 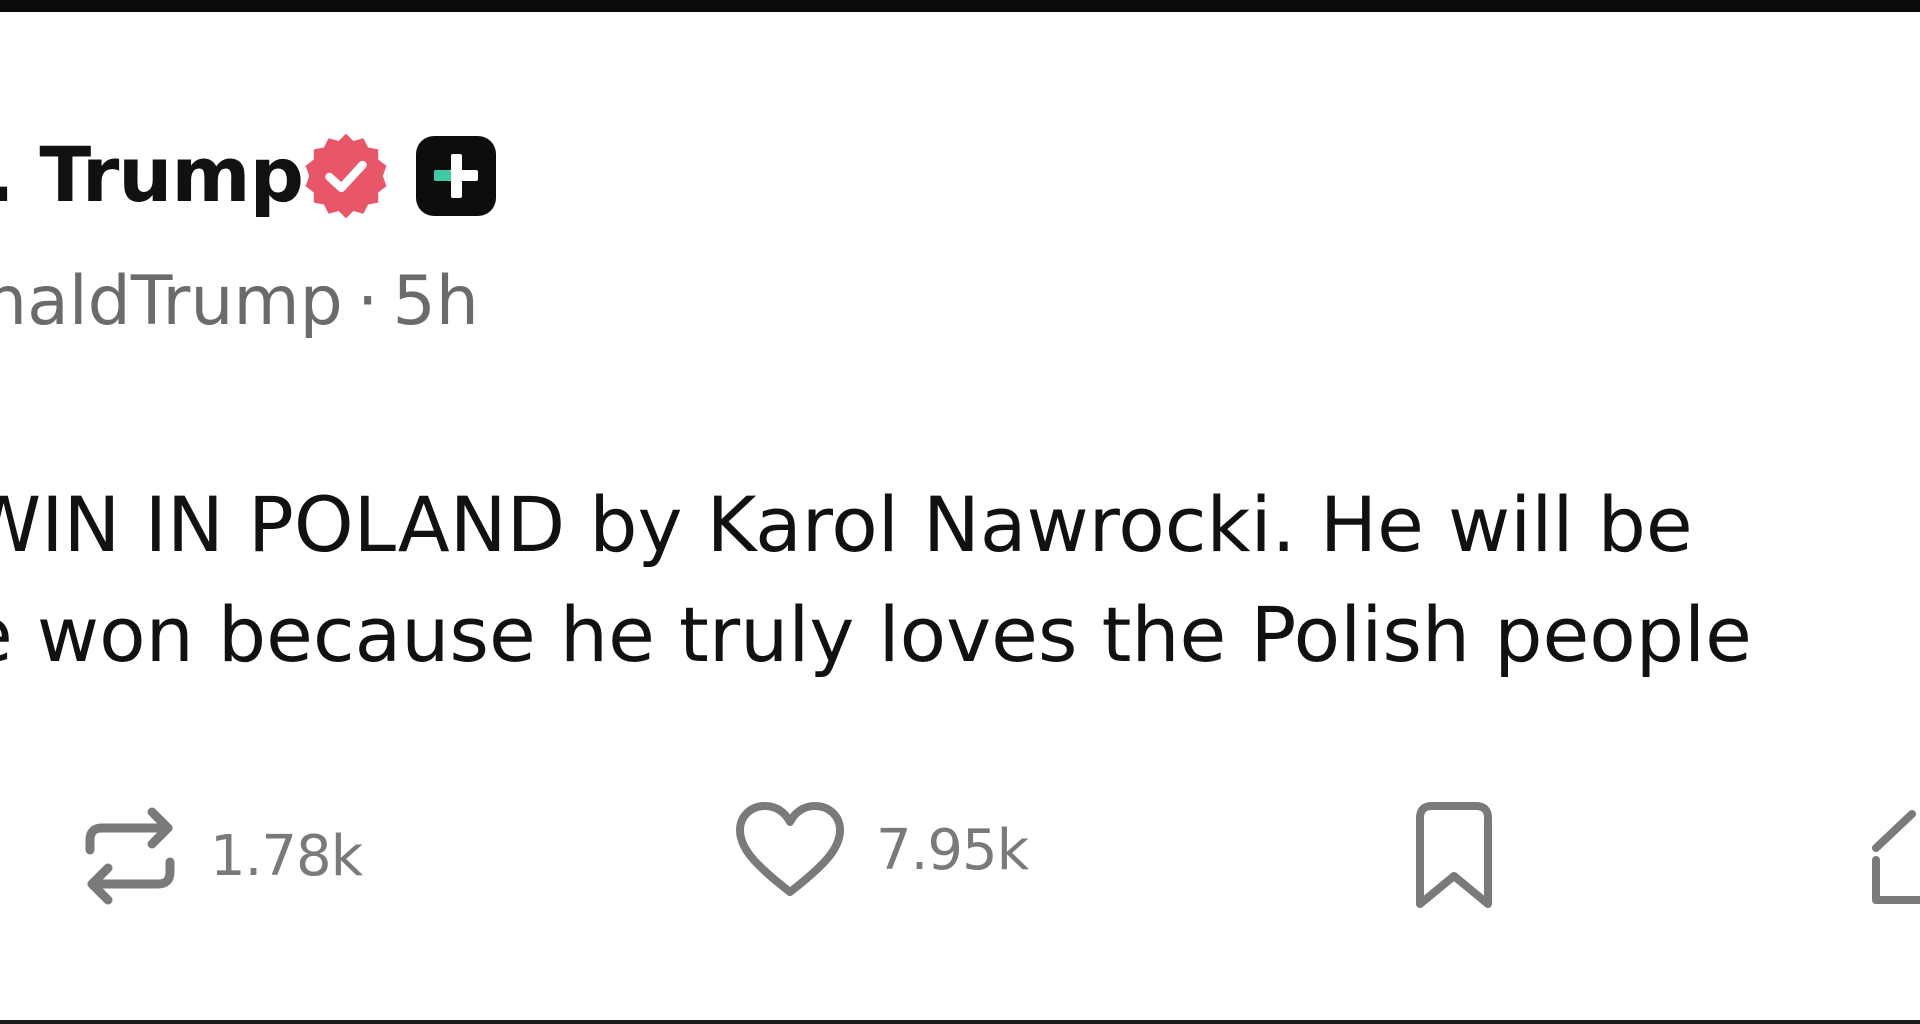 I want to click on user-handle: naldTrump, so click(x=171, y=301).